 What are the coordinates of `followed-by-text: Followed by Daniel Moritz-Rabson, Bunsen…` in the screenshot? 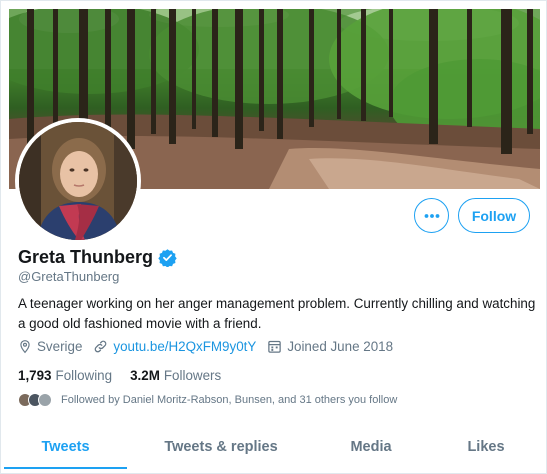 It's located at (229, 400).